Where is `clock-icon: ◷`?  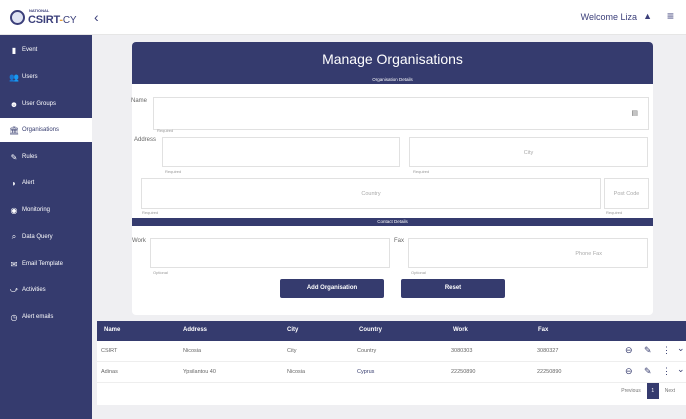
clock-icon: ◷ is located at coordinates (14, 317).